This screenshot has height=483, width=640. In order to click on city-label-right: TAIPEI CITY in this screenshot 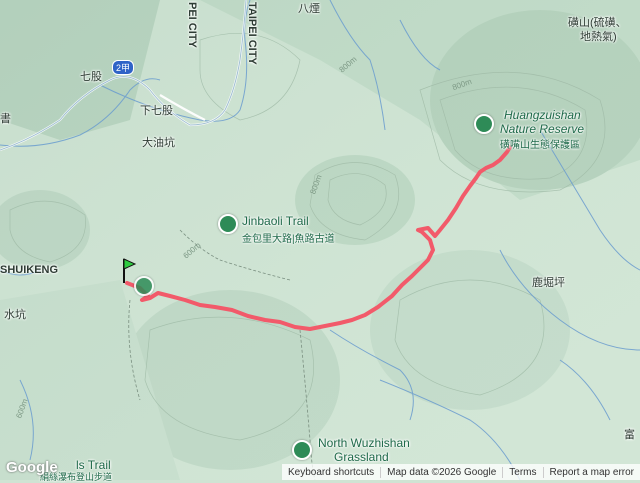, I will do `click(252, 33)`.